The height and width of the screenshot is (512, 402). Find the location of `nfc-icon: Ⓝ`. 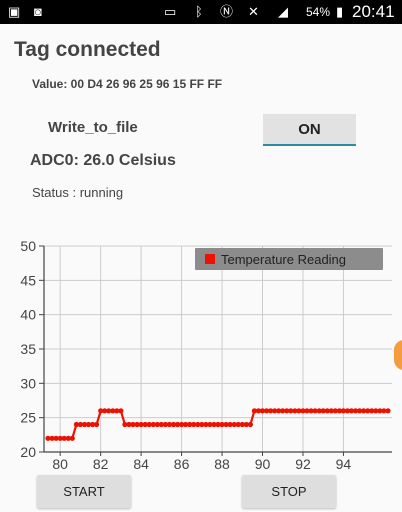

nfc-icon: Ⓝ is located at coordinates (227, 11).